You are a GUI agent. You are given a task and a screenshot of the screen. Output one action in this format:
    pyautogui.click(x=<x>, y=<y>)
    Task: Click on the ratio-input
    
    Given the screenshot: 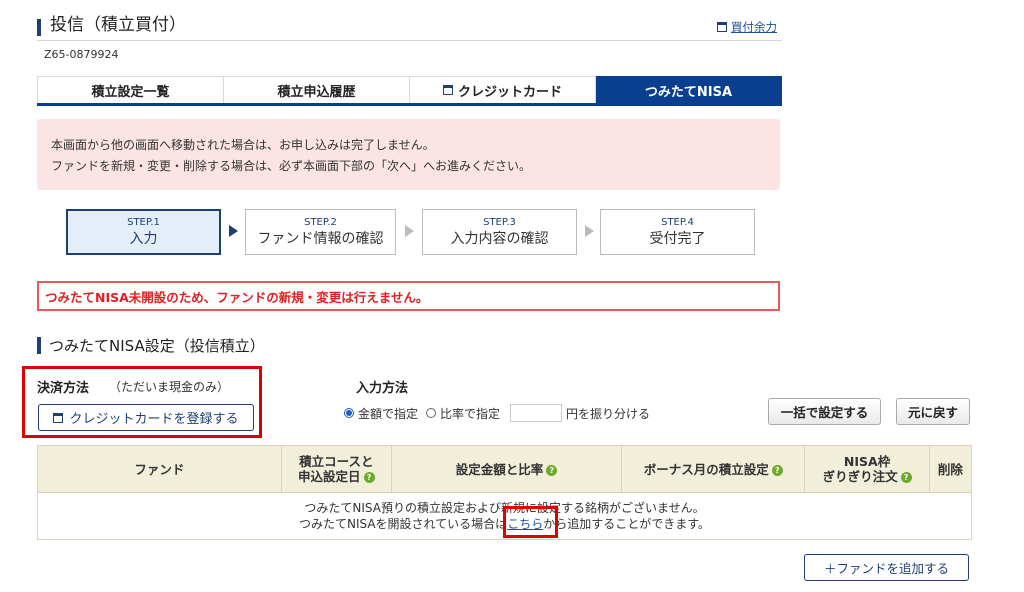 What is the action you would take?
    pyautogui.click(x=536, y=413)
    